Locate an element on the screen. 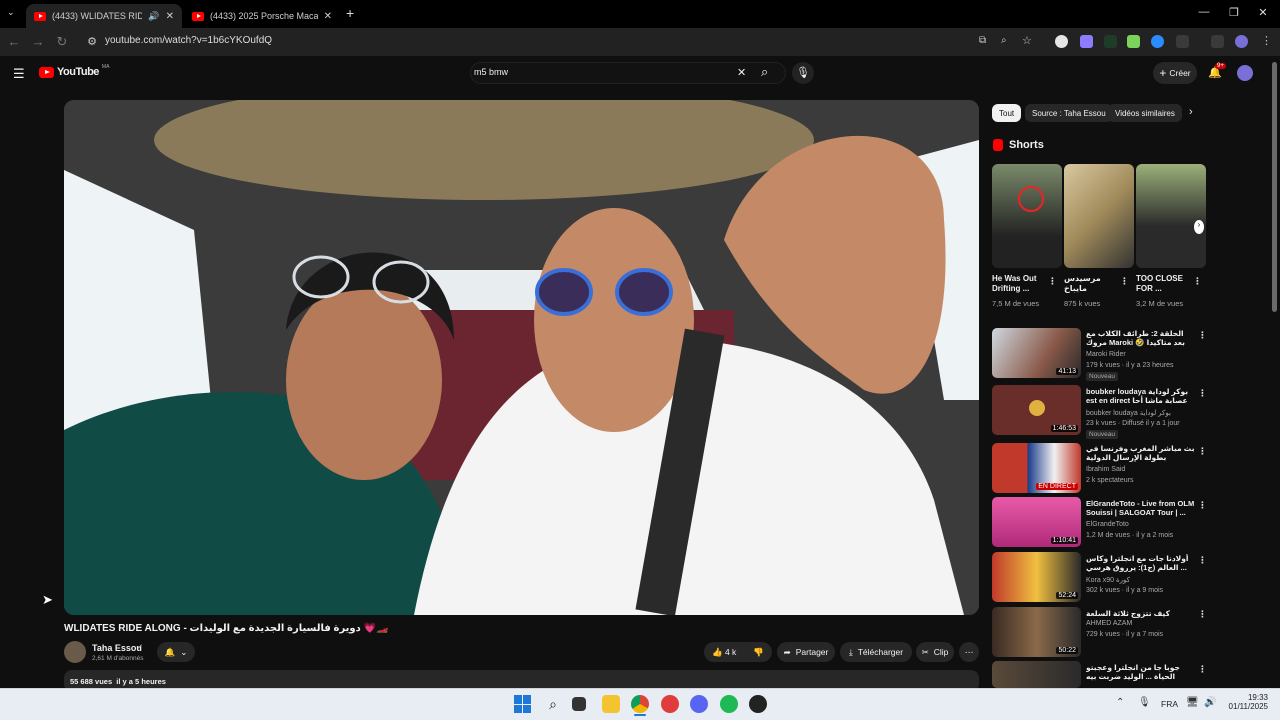  windows-start-icon is located at coordinates (523, 704).